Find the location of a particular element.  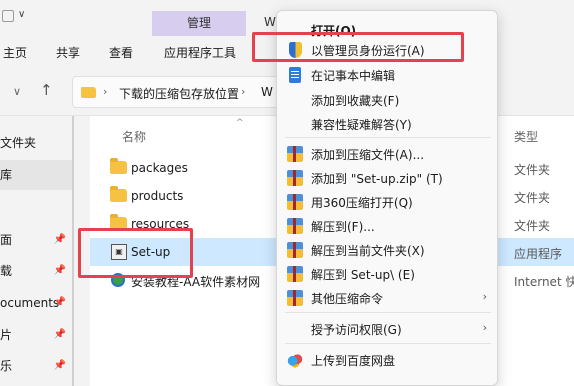

menu-item-label: 兼容性疑难解答(Y) is located at coordinates (361, 125).